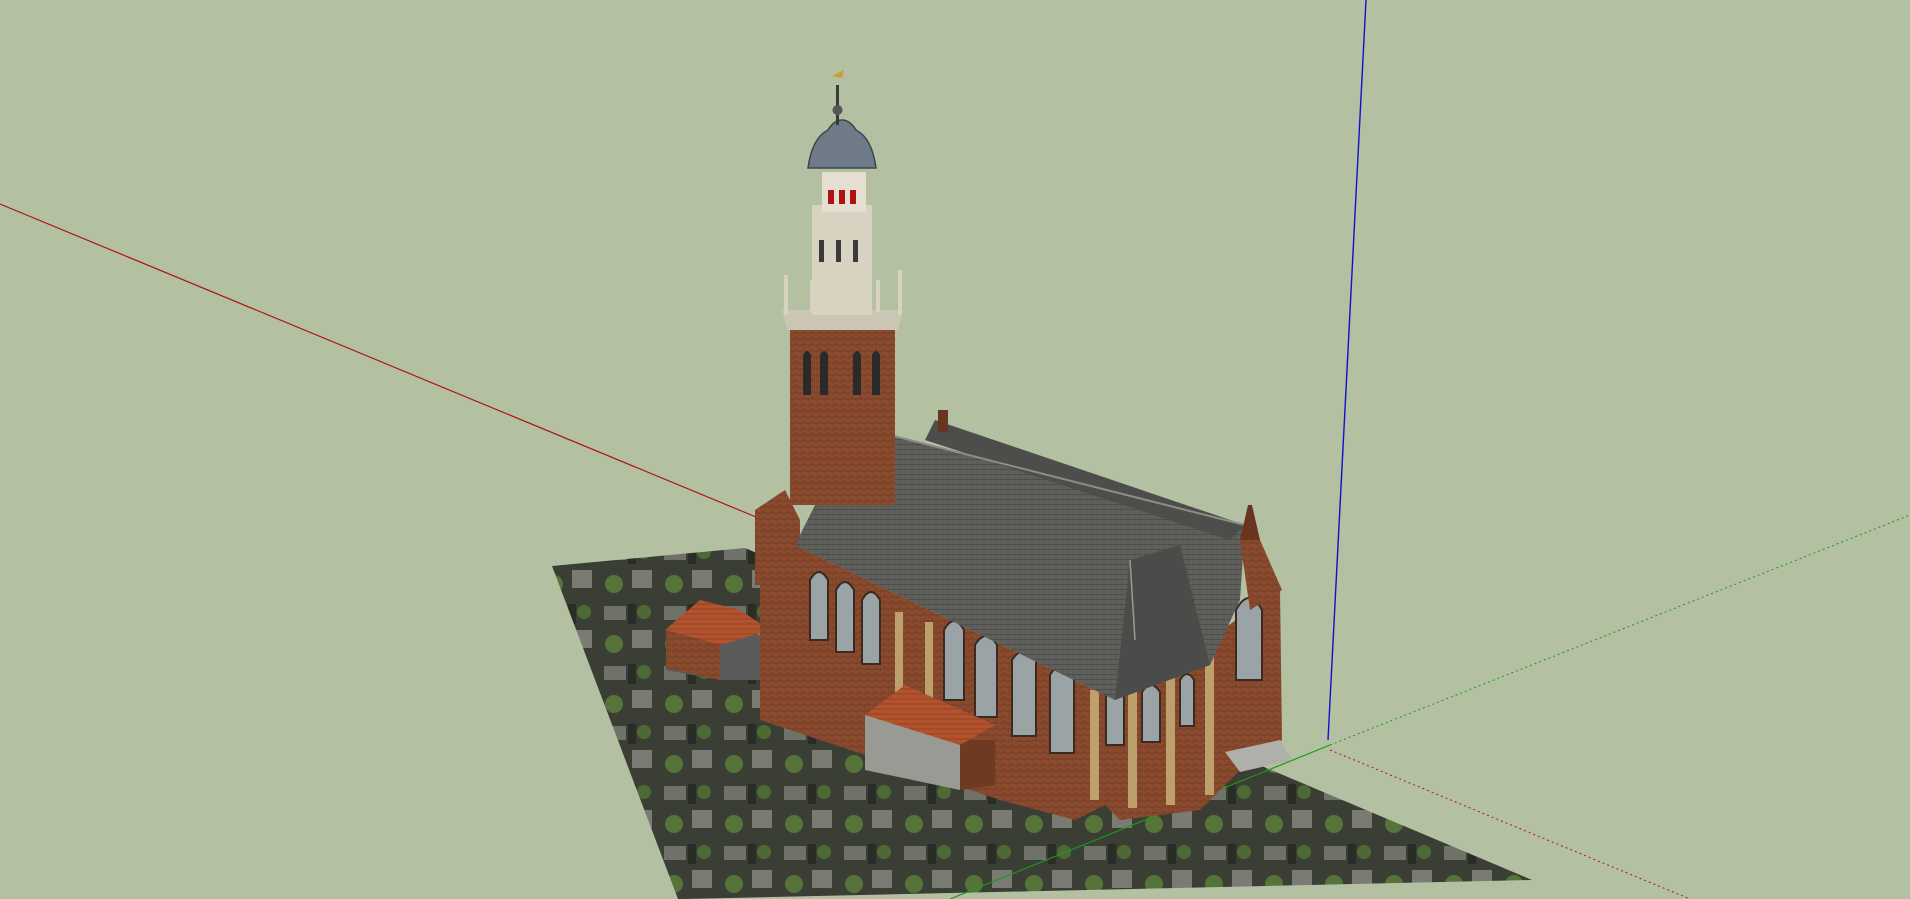 The height and width of the screenshot is (899, 1910). What do you see at coordinates (1619, 630) in the screenshot?
I see `green-axis-dotted` at bounding box center [1619, 630].